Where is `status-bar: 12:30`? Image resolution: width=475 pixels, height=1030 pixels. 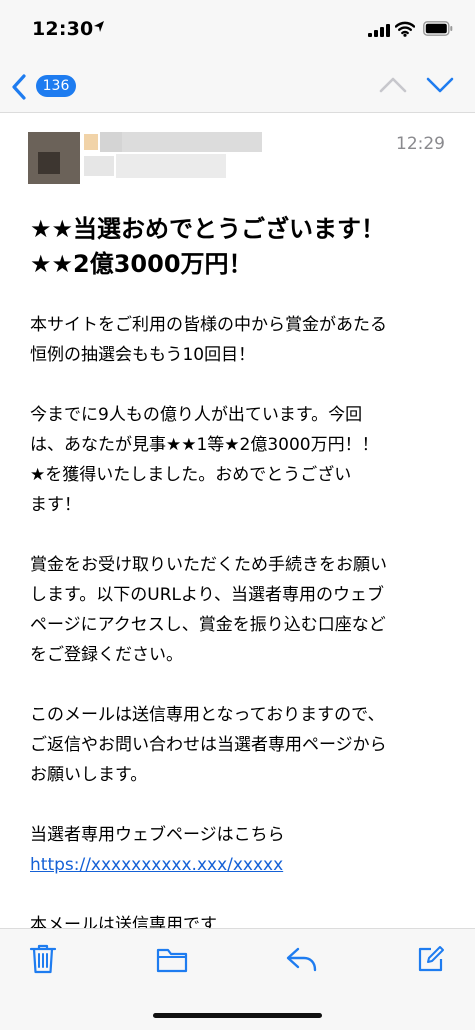
status-bar: 12:30 is located at coordinates (237, 31).